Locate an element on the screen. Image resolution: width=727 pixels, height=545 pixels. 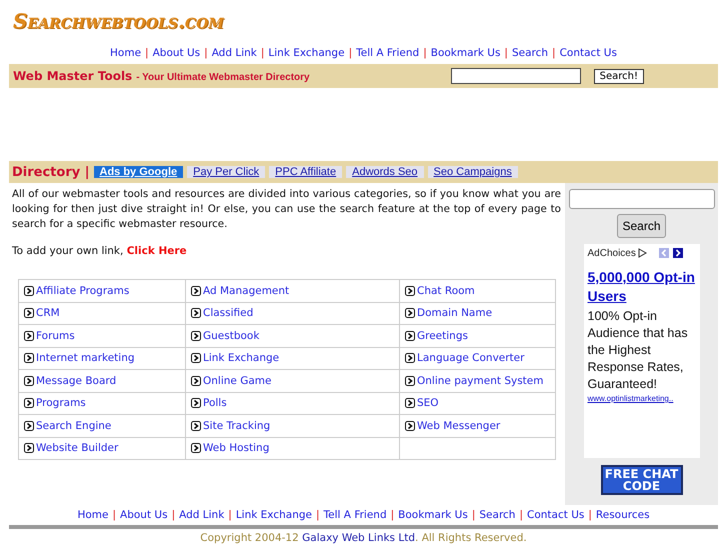
category-link: Link Exchange is located at coordinates (241, 358).